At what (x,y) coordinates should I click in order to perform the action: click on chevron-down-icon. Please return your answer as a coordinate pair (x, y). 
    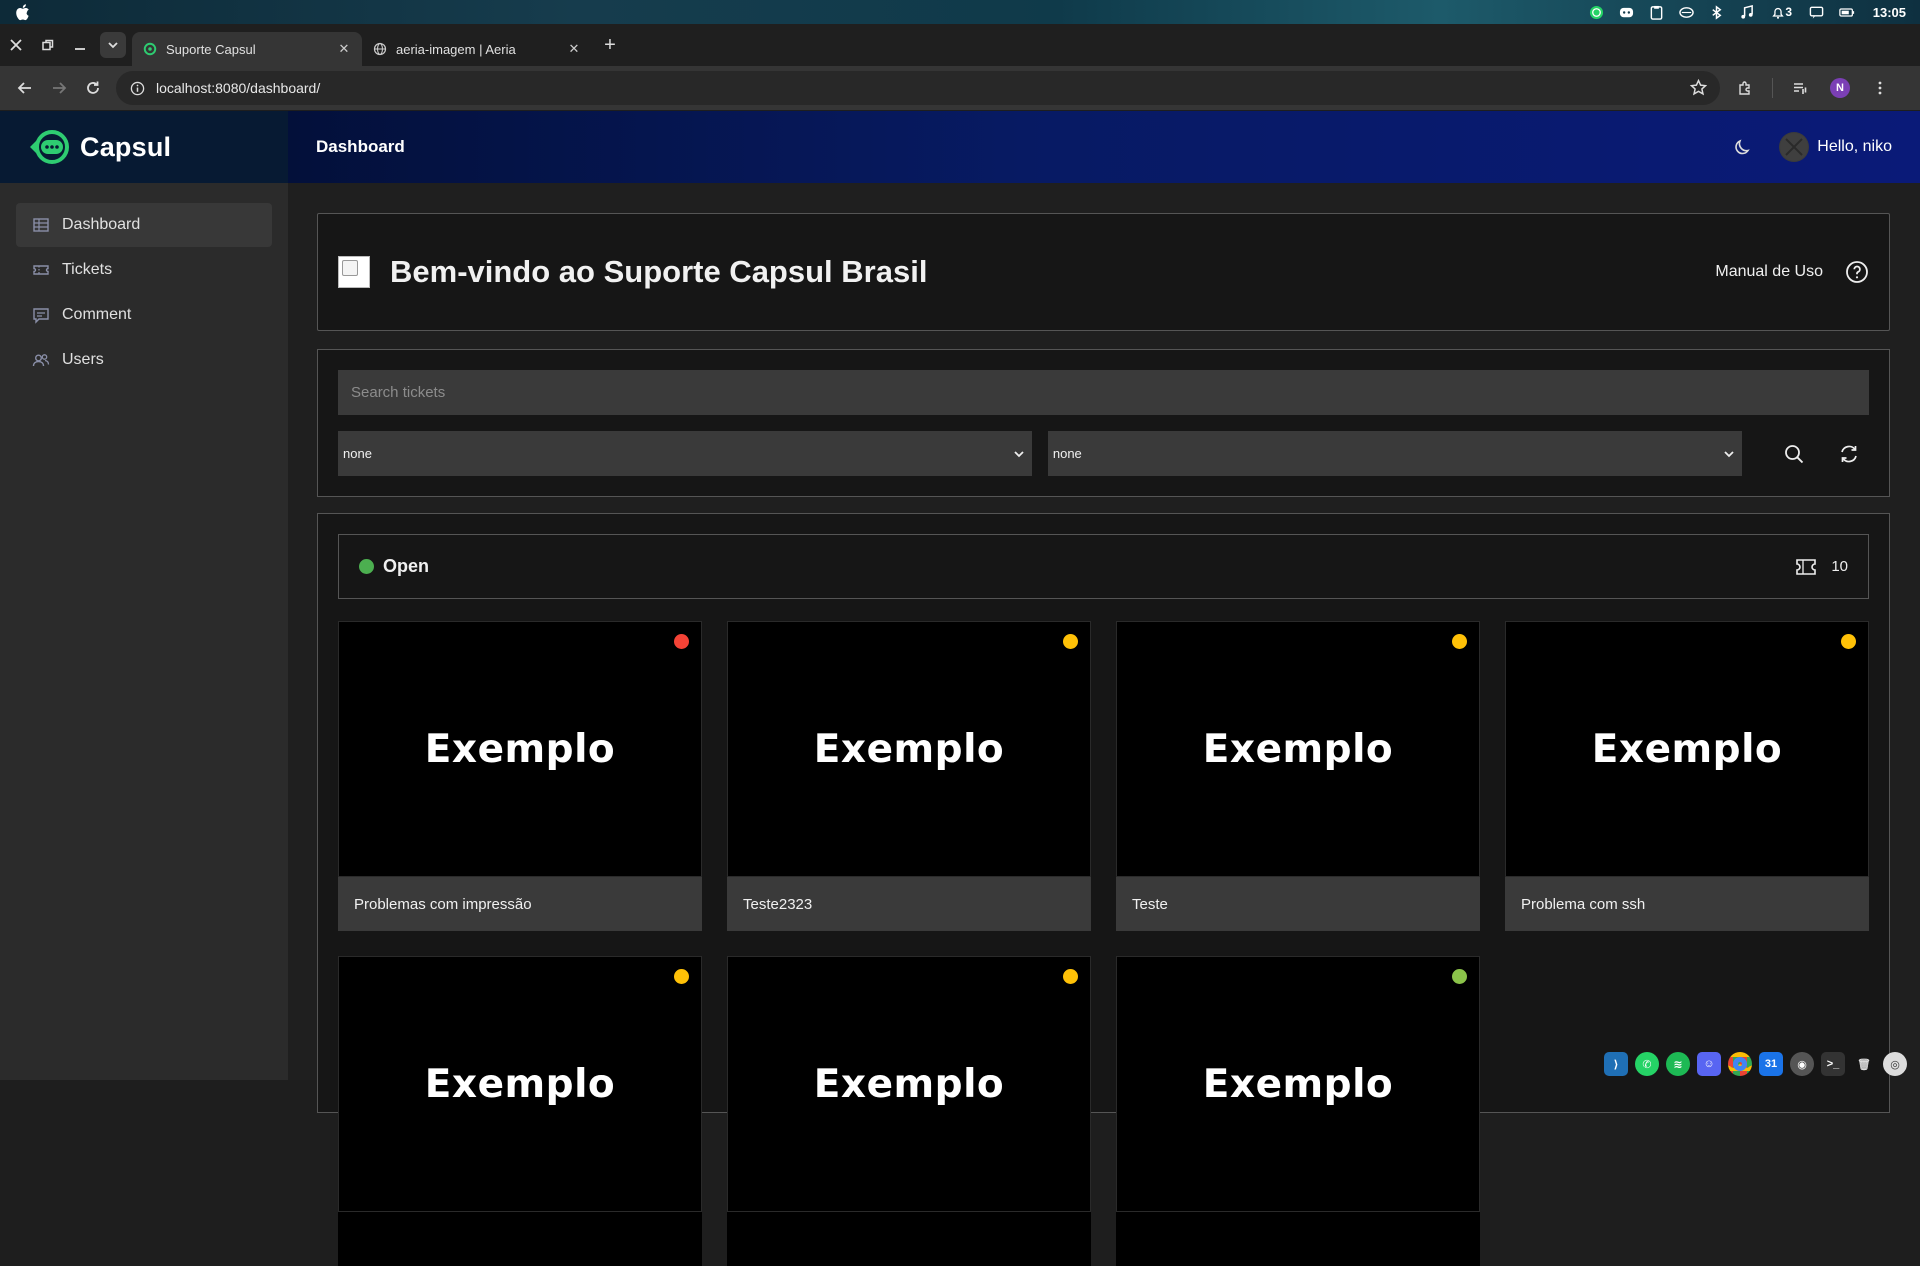
    Looking at the image, I should click on (1729, 453).